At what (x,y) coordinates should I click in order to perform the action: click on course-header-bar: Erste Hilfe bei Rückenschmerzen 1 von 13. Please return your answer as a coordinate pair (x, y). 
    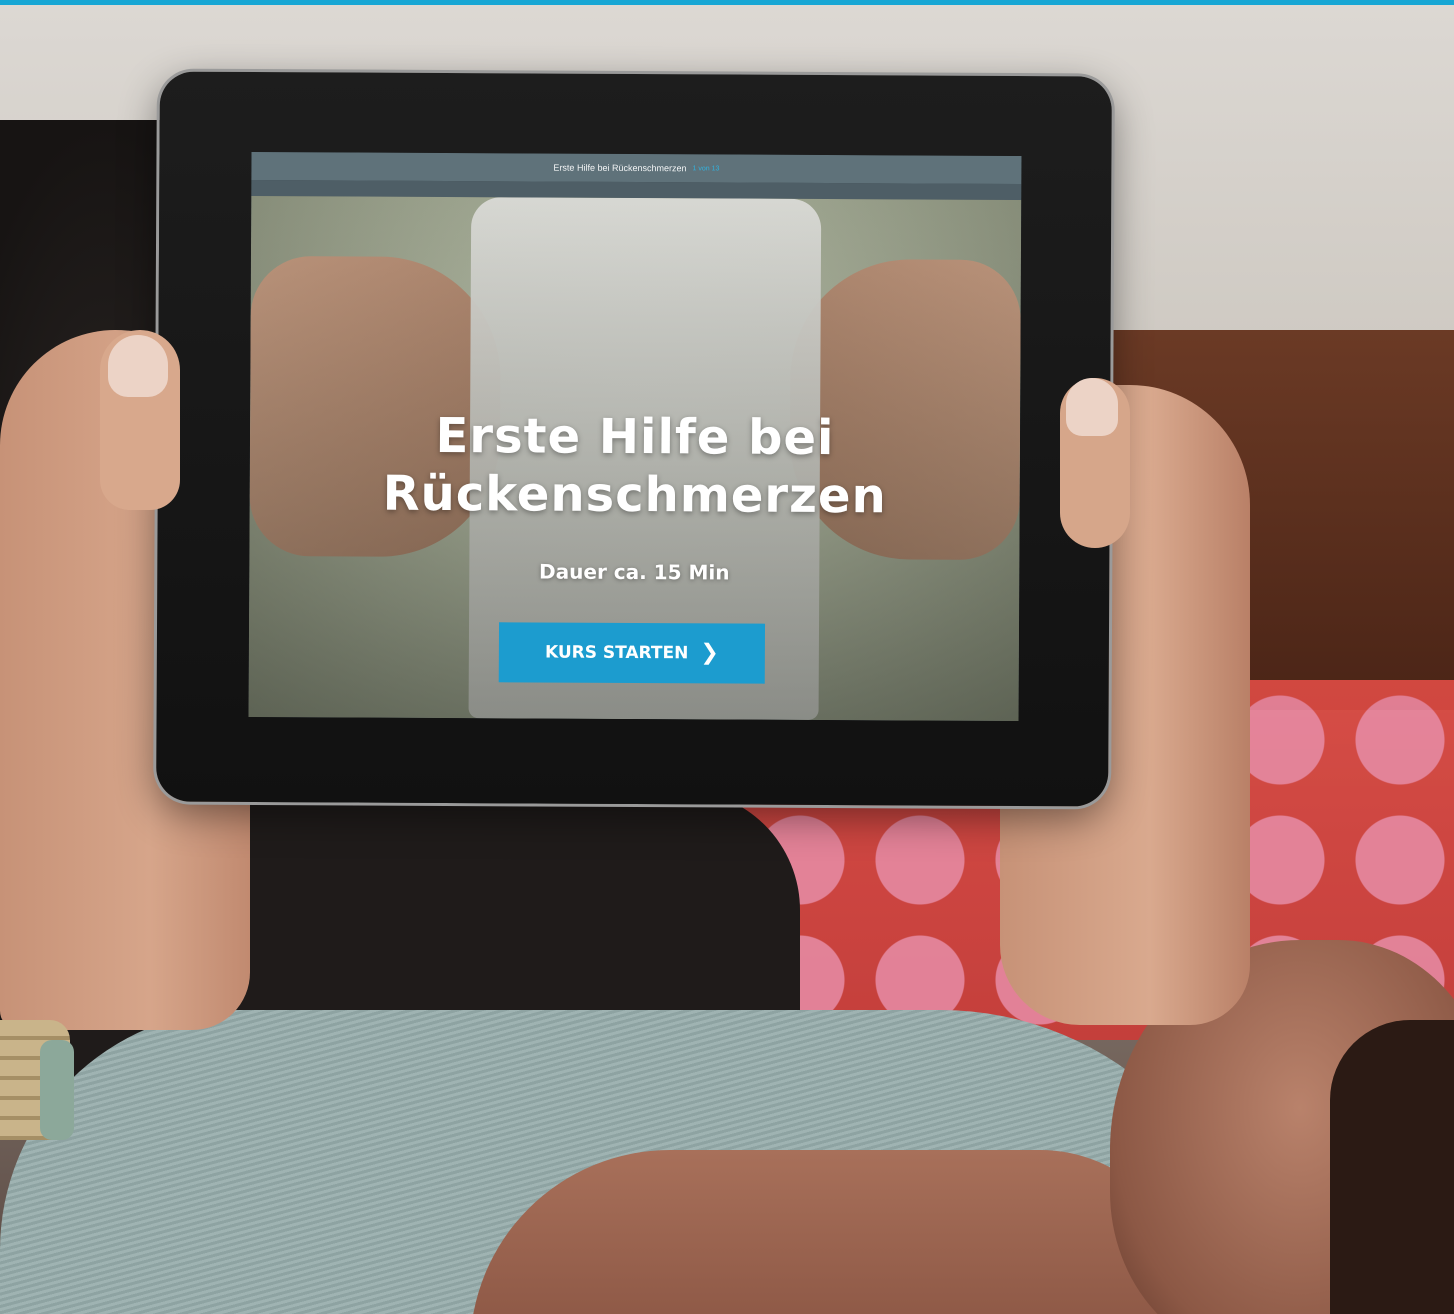
    Looking at the image, I should click on (636, 168).